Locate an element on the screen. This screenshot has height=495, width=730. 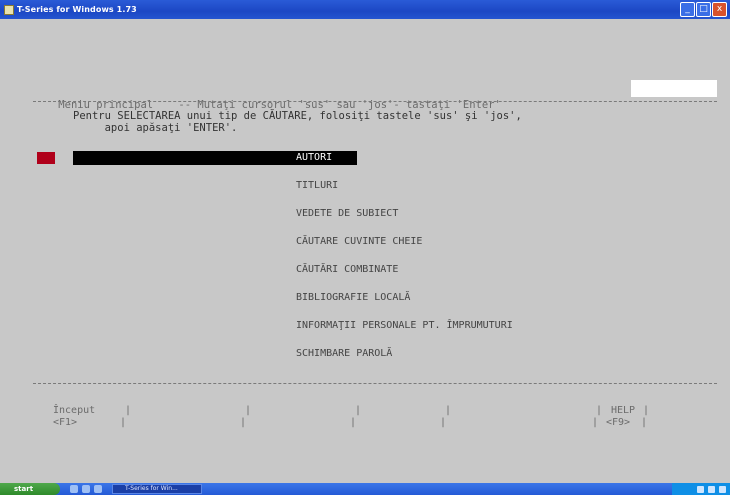
window-title: T-Series for Windows 1.73 is located at coordinates (77, 9).